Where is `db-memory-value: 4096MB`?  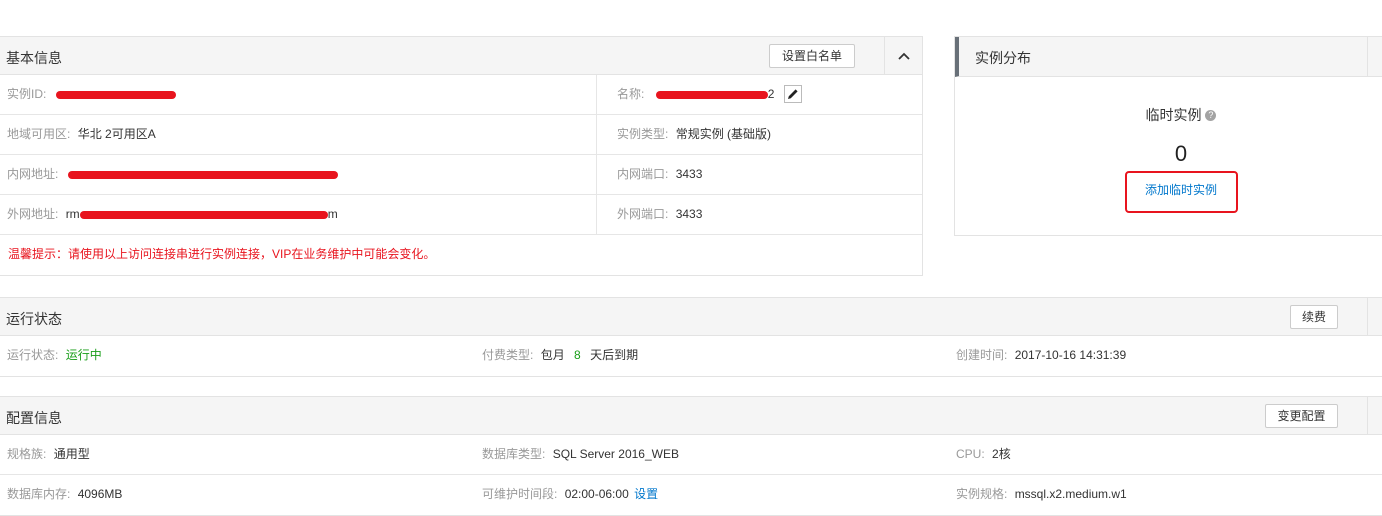 db-memory-value: 4096MB is located at coordinates (100, 494).